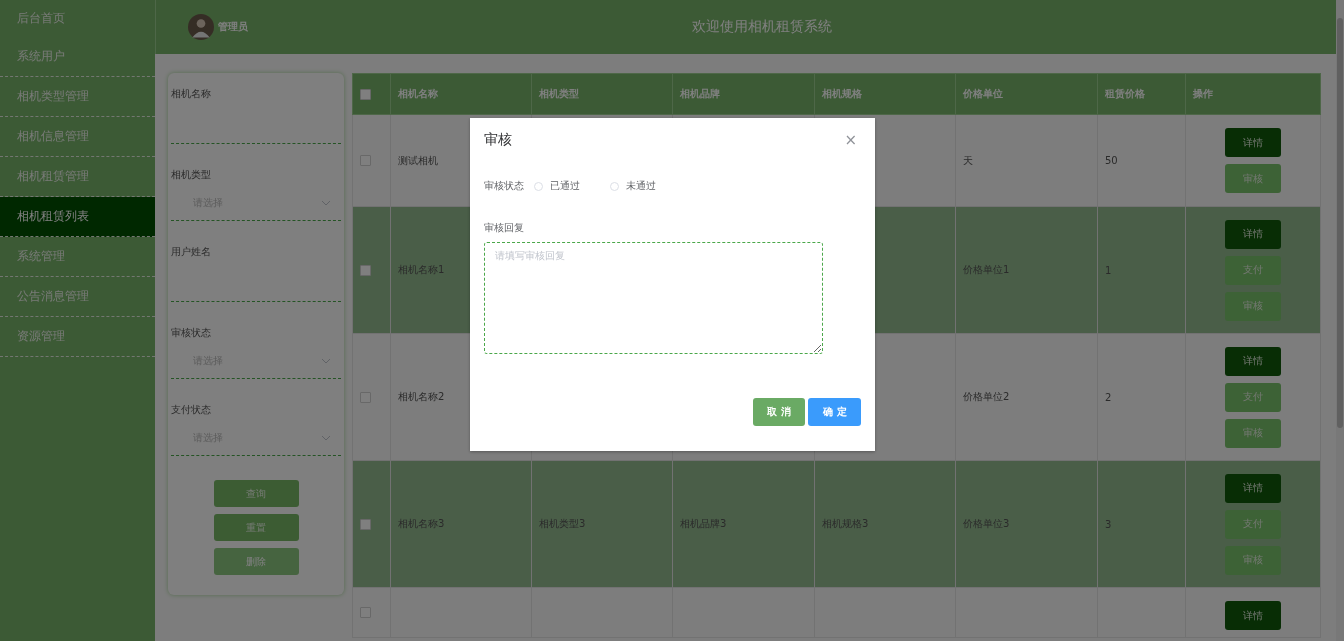  I want to click on select-all-checkbox, so click(365, 94).